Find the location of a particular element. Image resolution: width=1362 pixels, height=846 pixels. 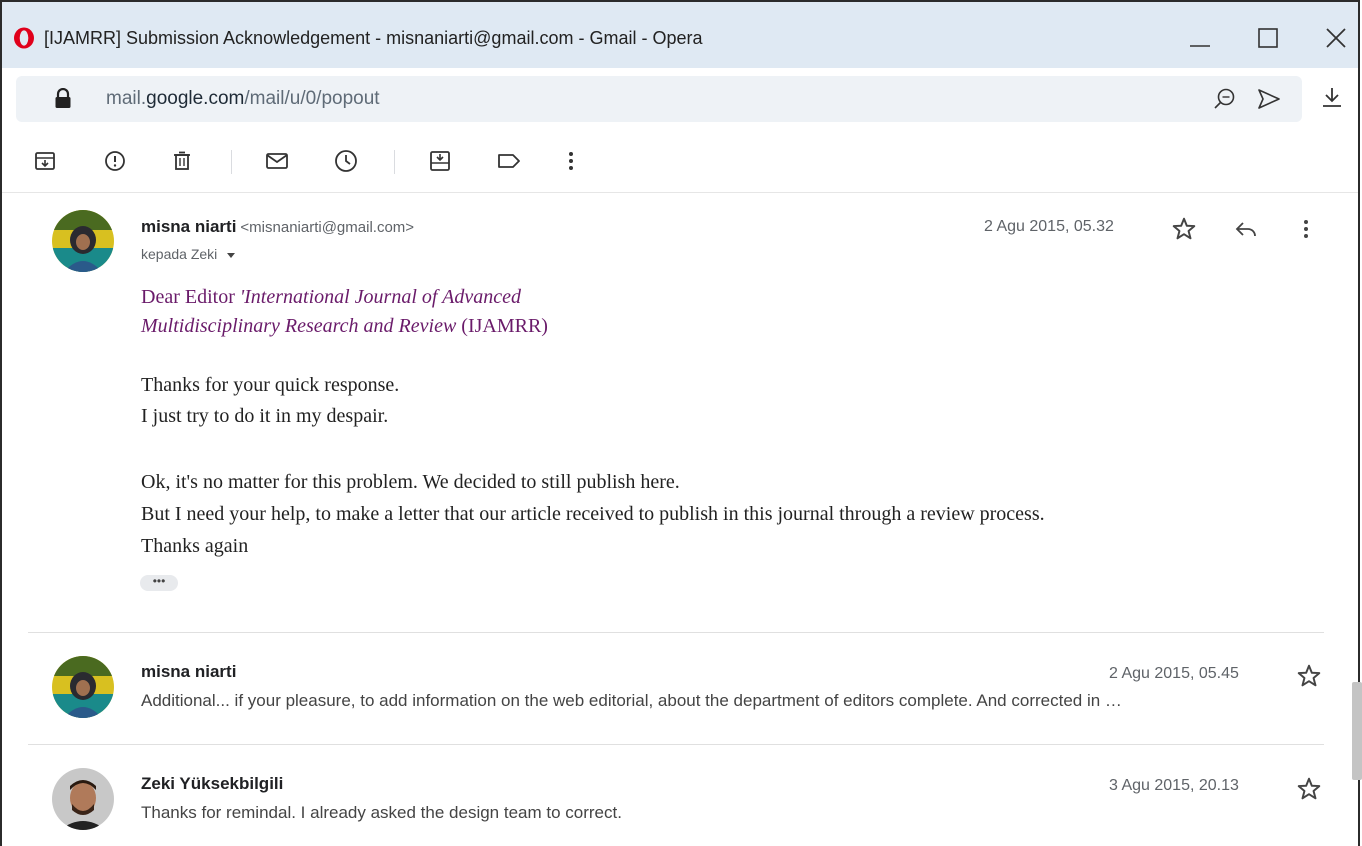

delete-button is located at coordinates (182, 161).